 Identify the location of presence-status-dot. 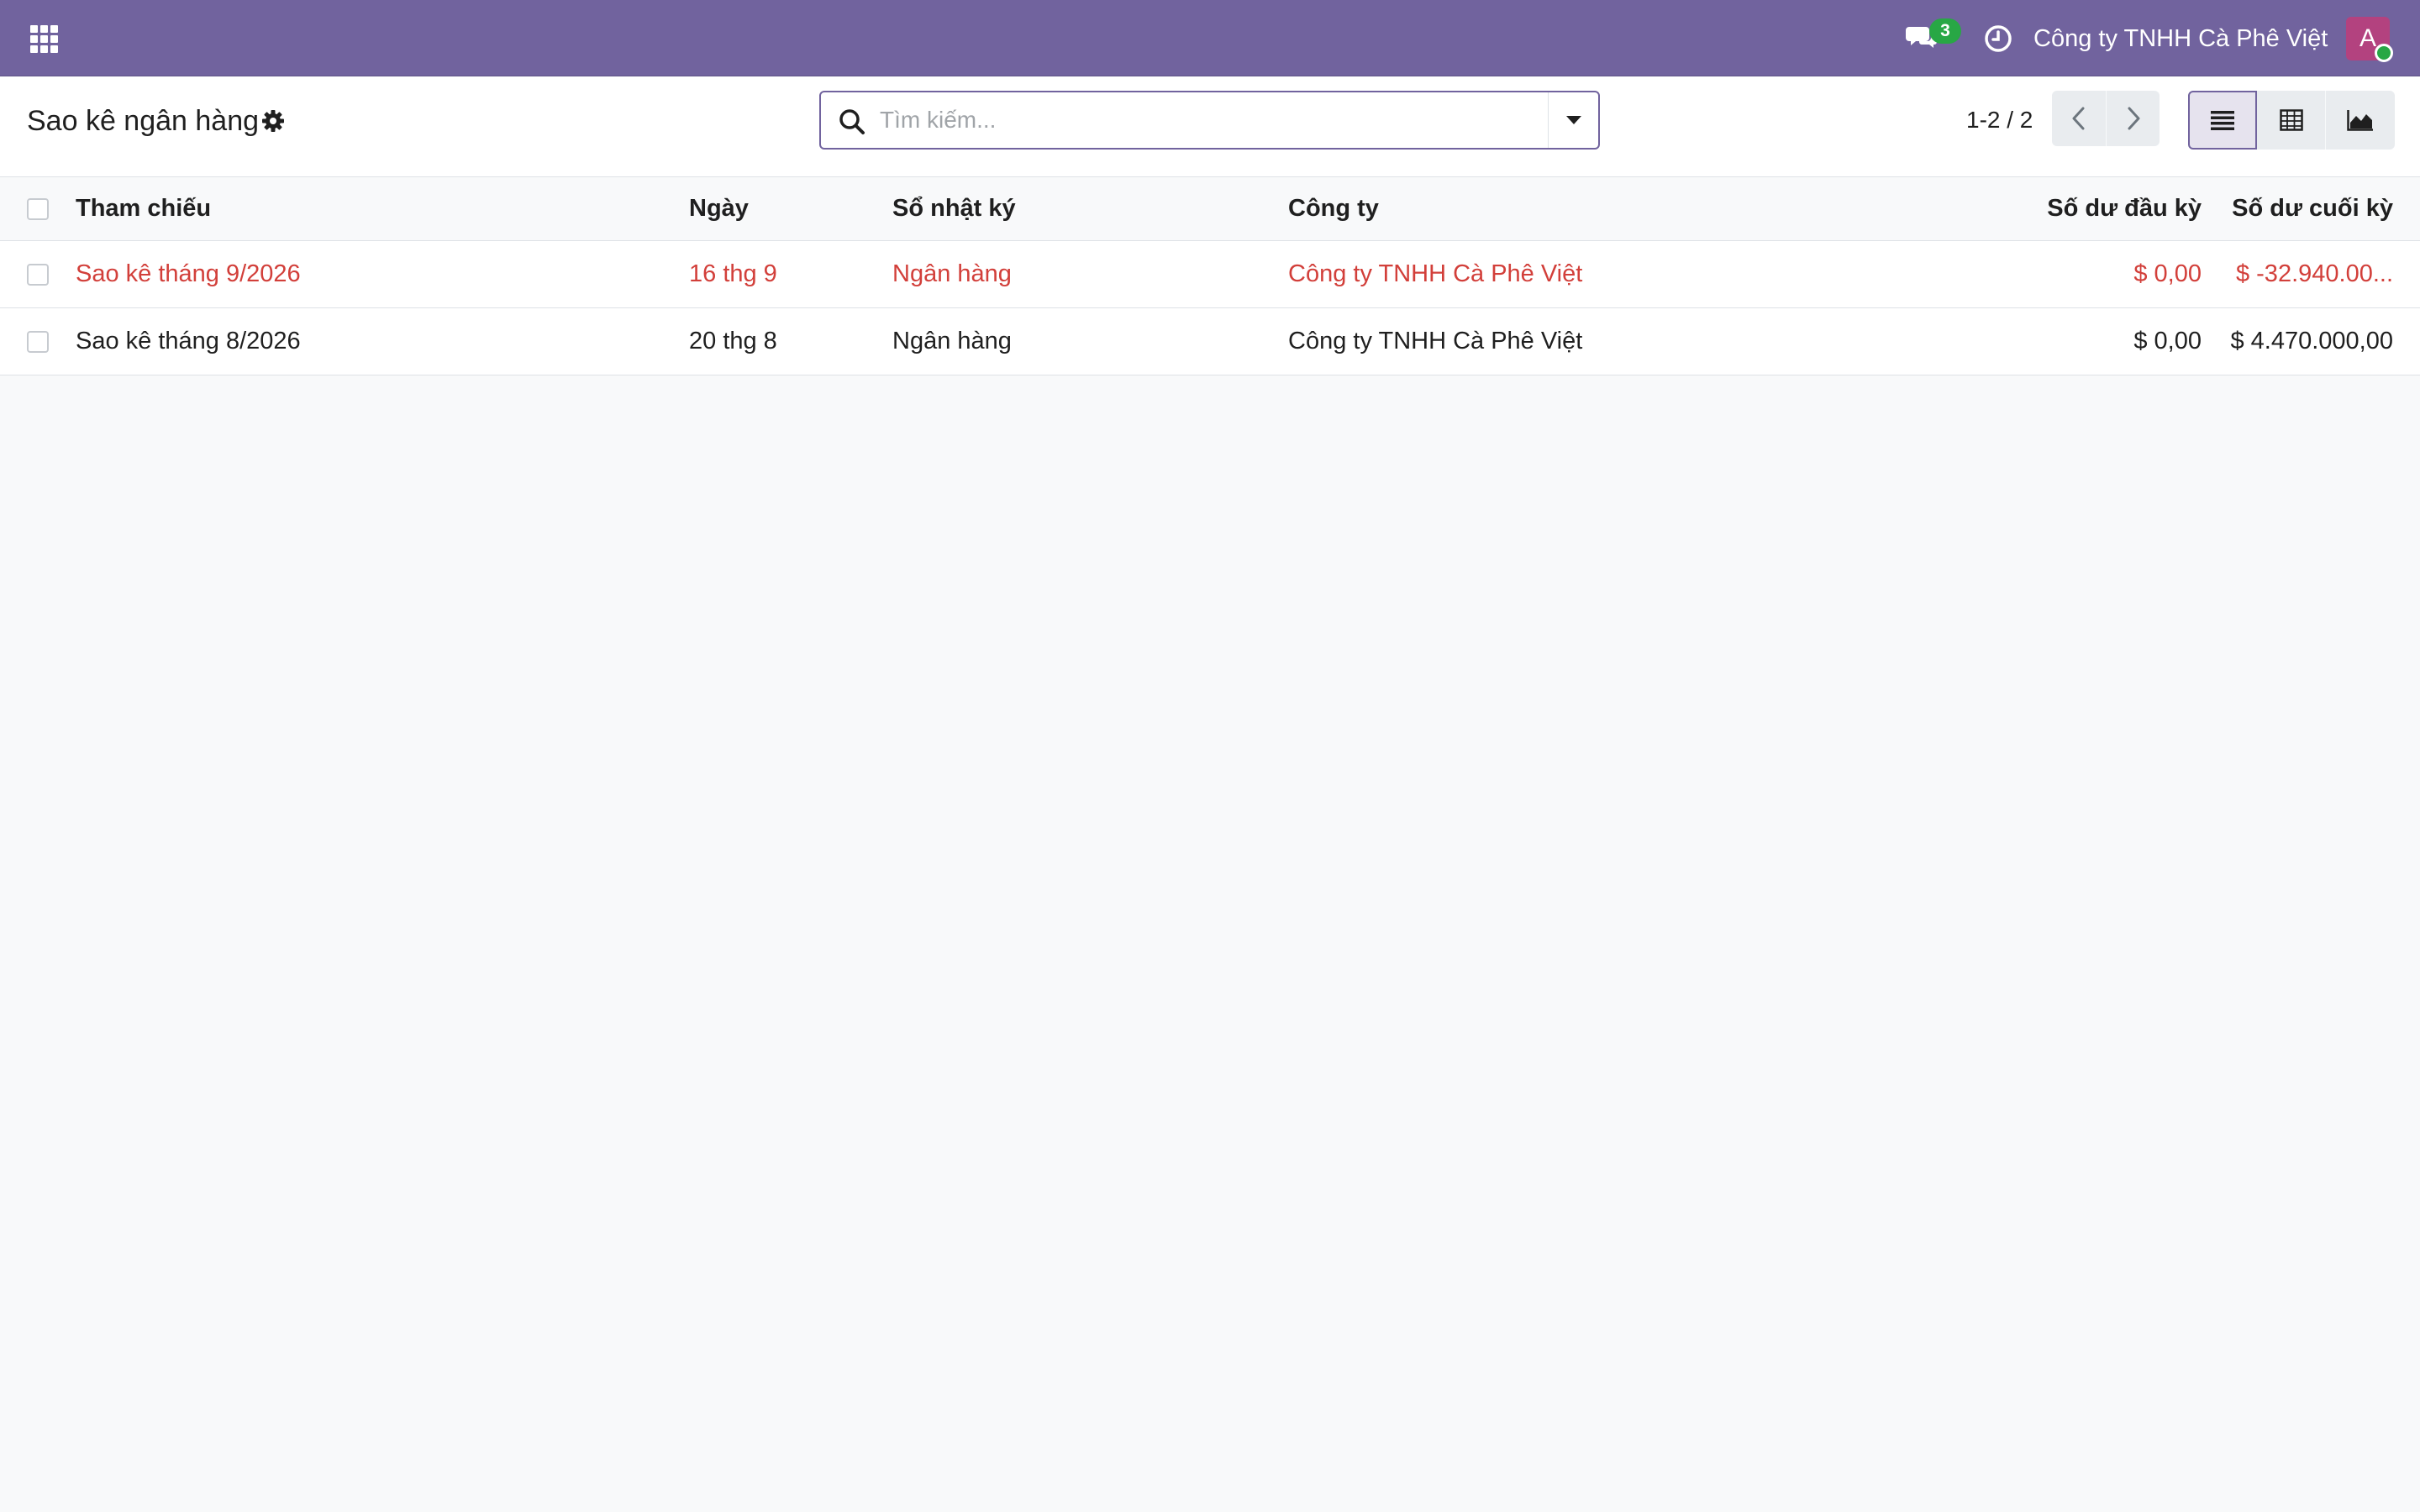
(2384, 53).